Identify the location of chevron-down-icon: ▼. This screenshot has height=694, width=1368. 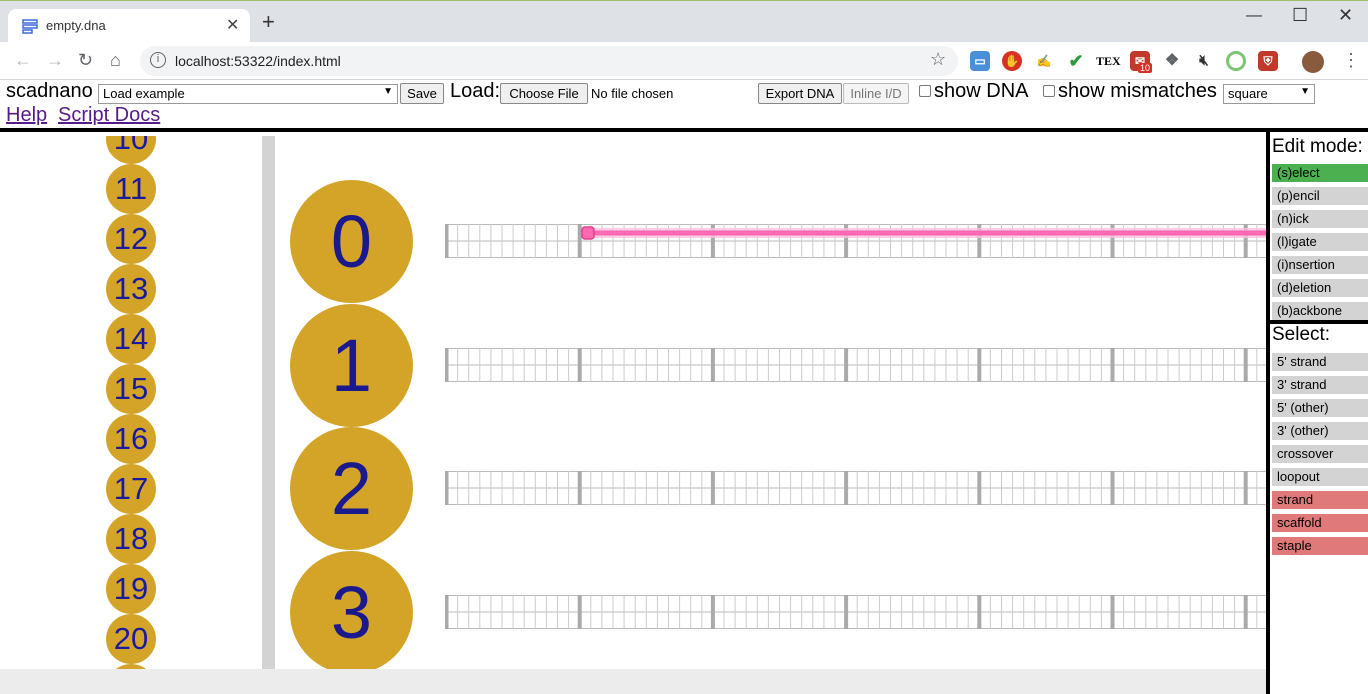
(1305, 91).